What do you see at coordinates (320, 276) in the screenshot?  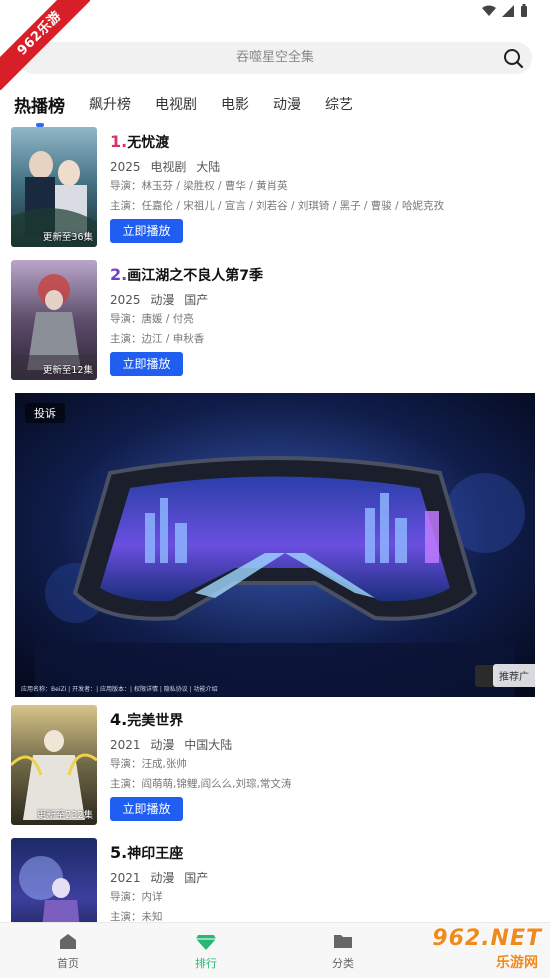 I see `title-row: 2. 画江湖之不良人第7季` at bounding box center [320, 276].